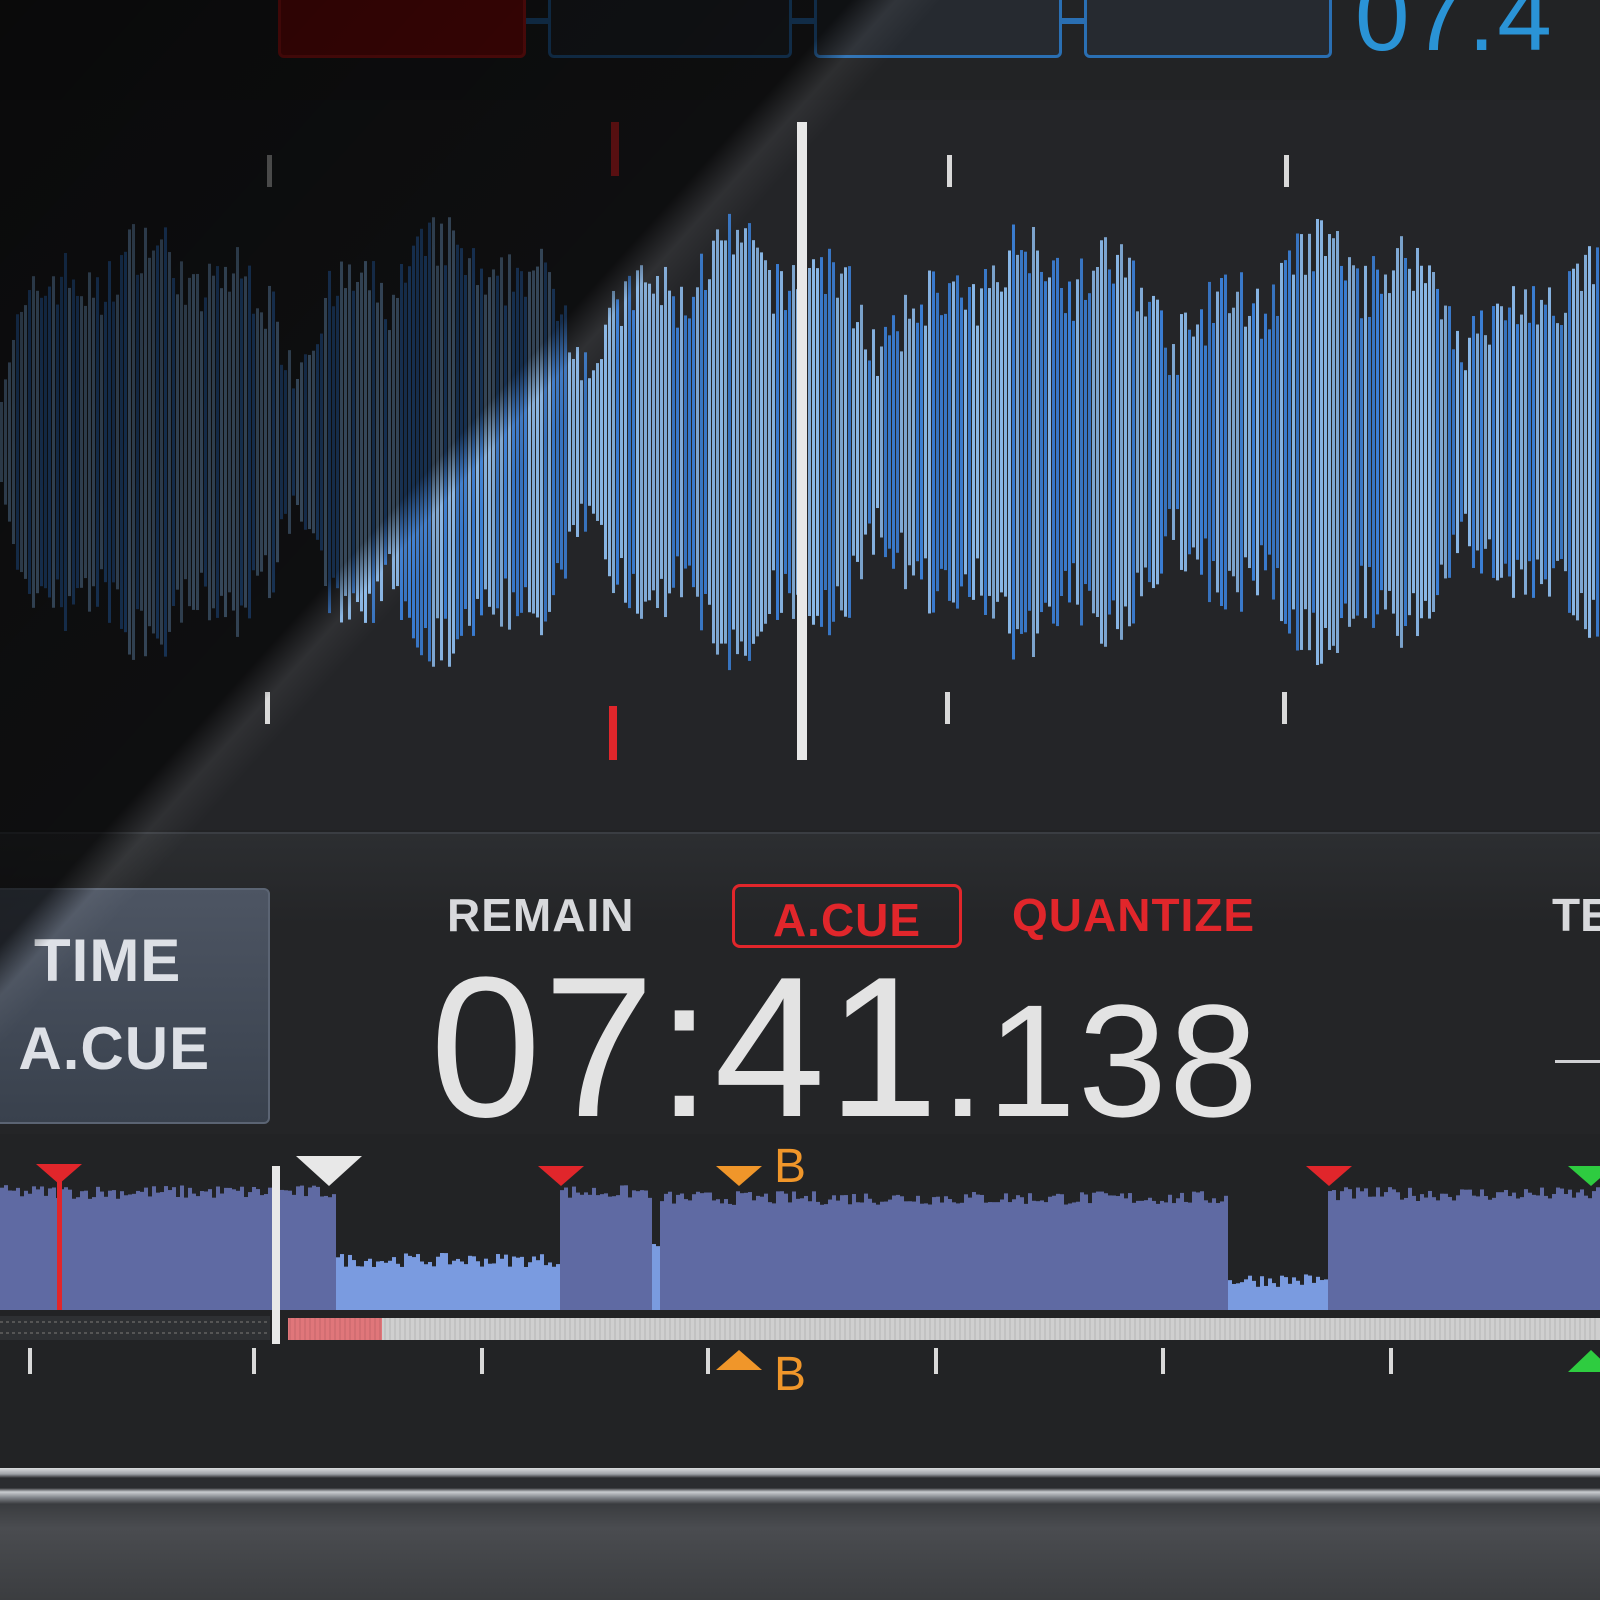 Image resolution: width=1600 pixels, height=1600 pixels. I want to click on time-mode-button: TIME - A.CUE, so click(135, 1006).